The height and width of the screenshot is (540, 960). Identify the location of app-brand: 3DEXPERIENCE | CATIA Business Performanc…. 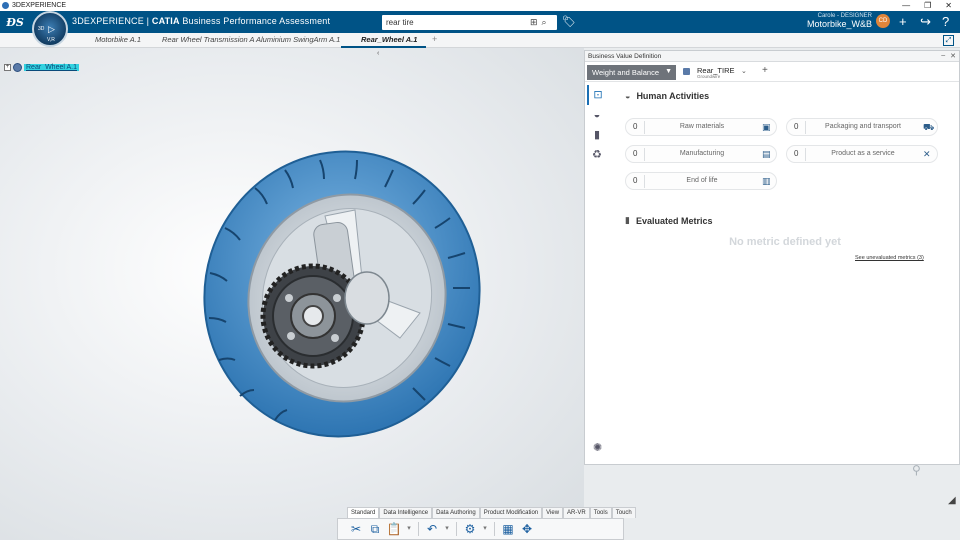
(201, 21).